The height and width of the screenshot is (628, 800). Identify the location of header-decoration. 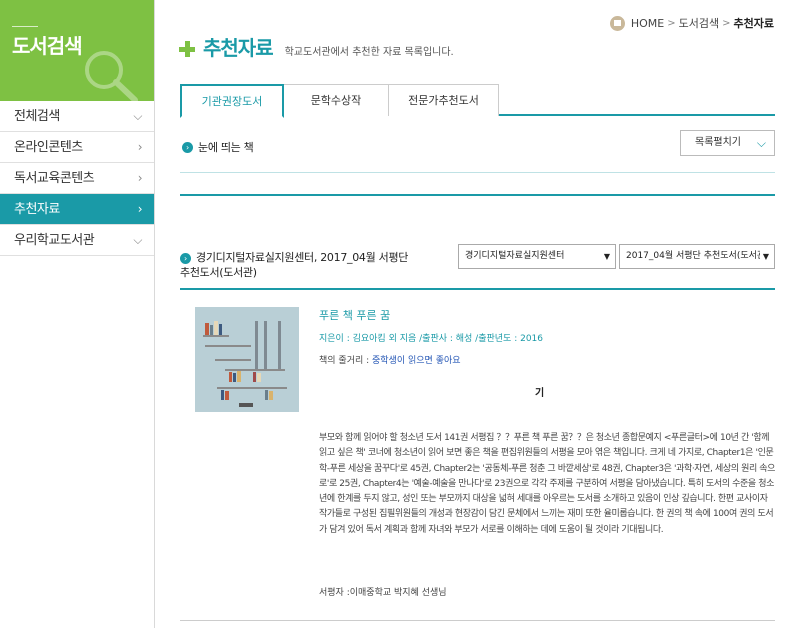
(25, 26).